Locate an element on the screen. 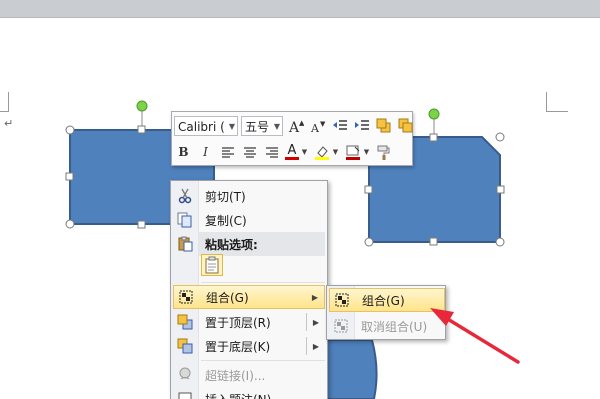  grow-font-icon: A ▲ is located at coordinates (295, 126).